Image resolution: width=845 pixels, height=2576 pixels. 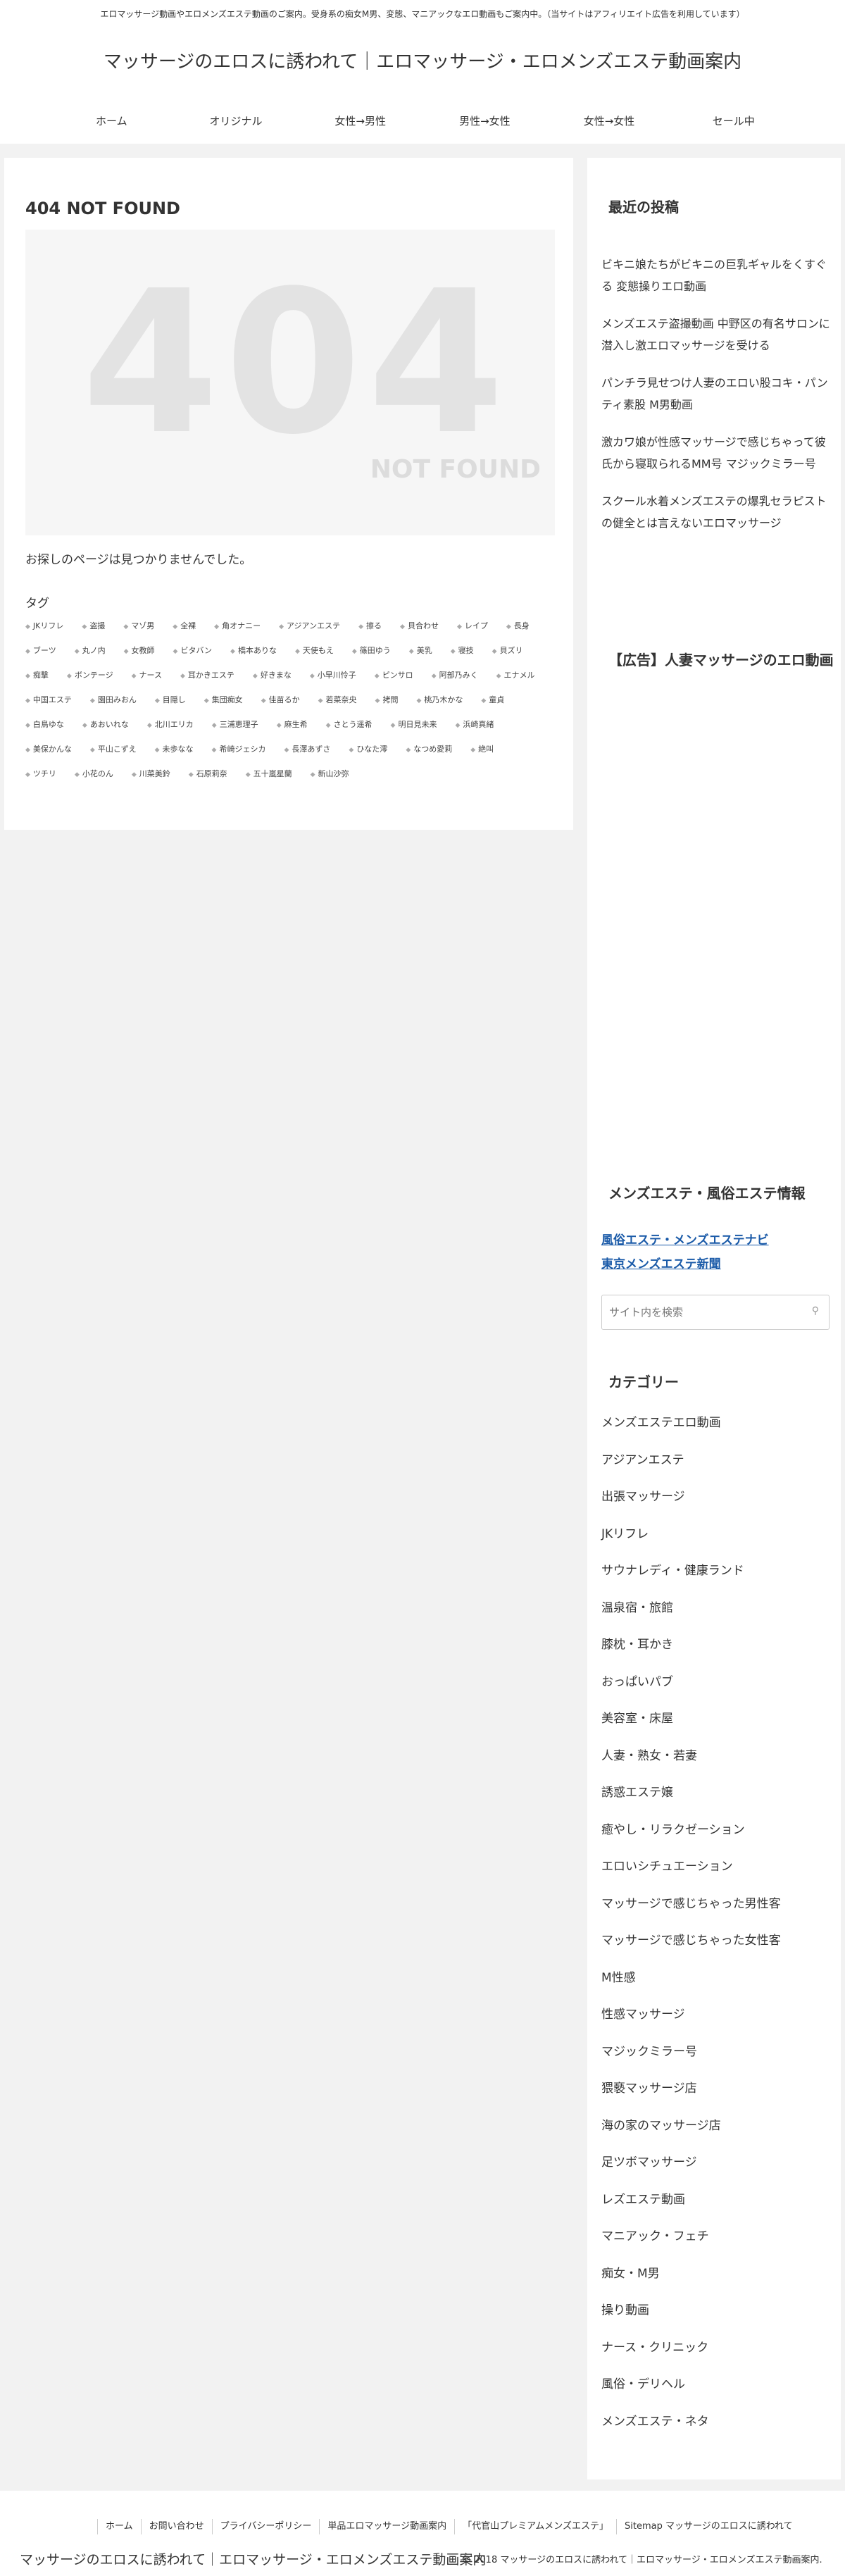 I want to click on recent-post-item: スクール水着メンズエステの爆乳セラピストの健全とは言えないエロマッサージ, so click(x=717, y=512).